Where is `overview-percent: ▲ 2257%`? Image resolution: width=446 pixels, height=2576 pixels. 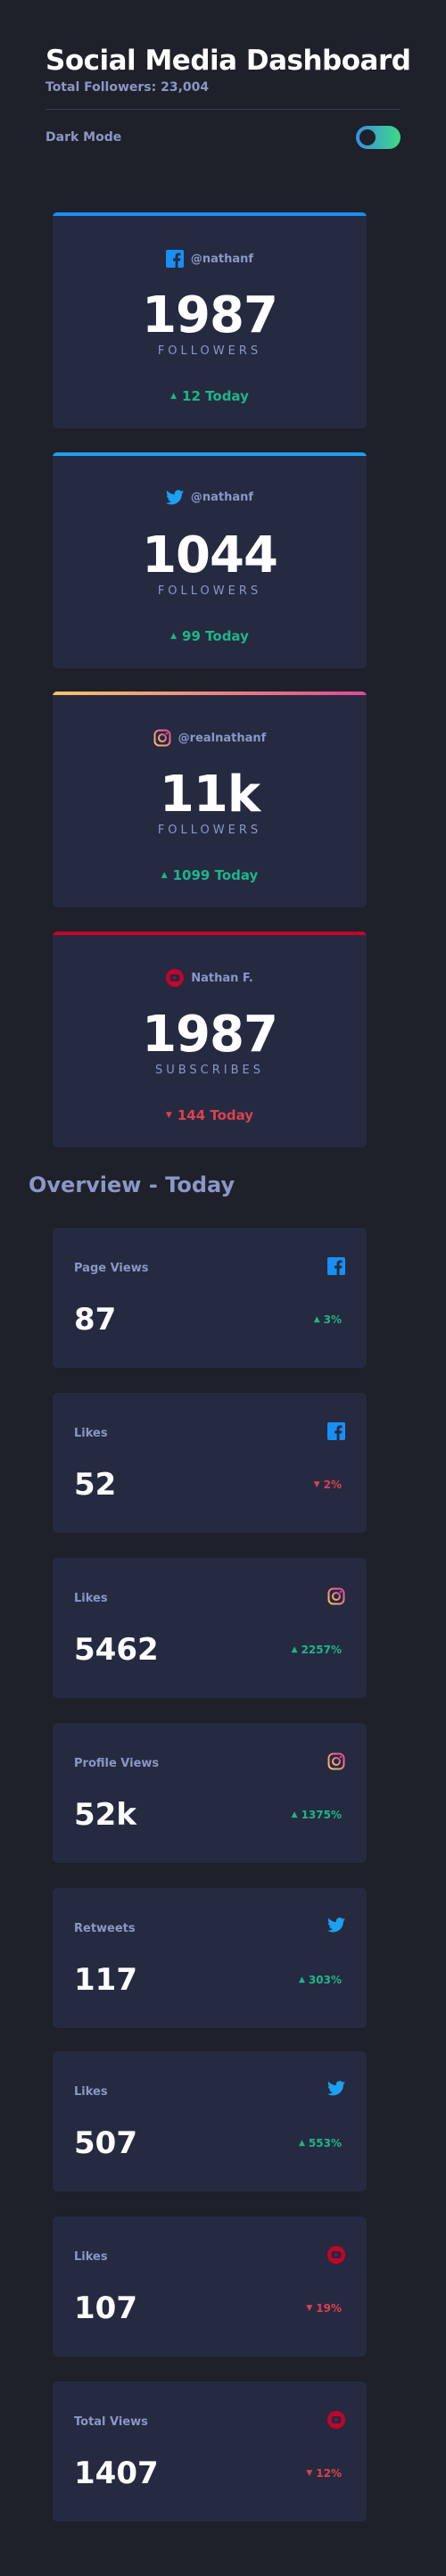
overview-percent: ▲ 2257% is located at coordinates (317, 1650).